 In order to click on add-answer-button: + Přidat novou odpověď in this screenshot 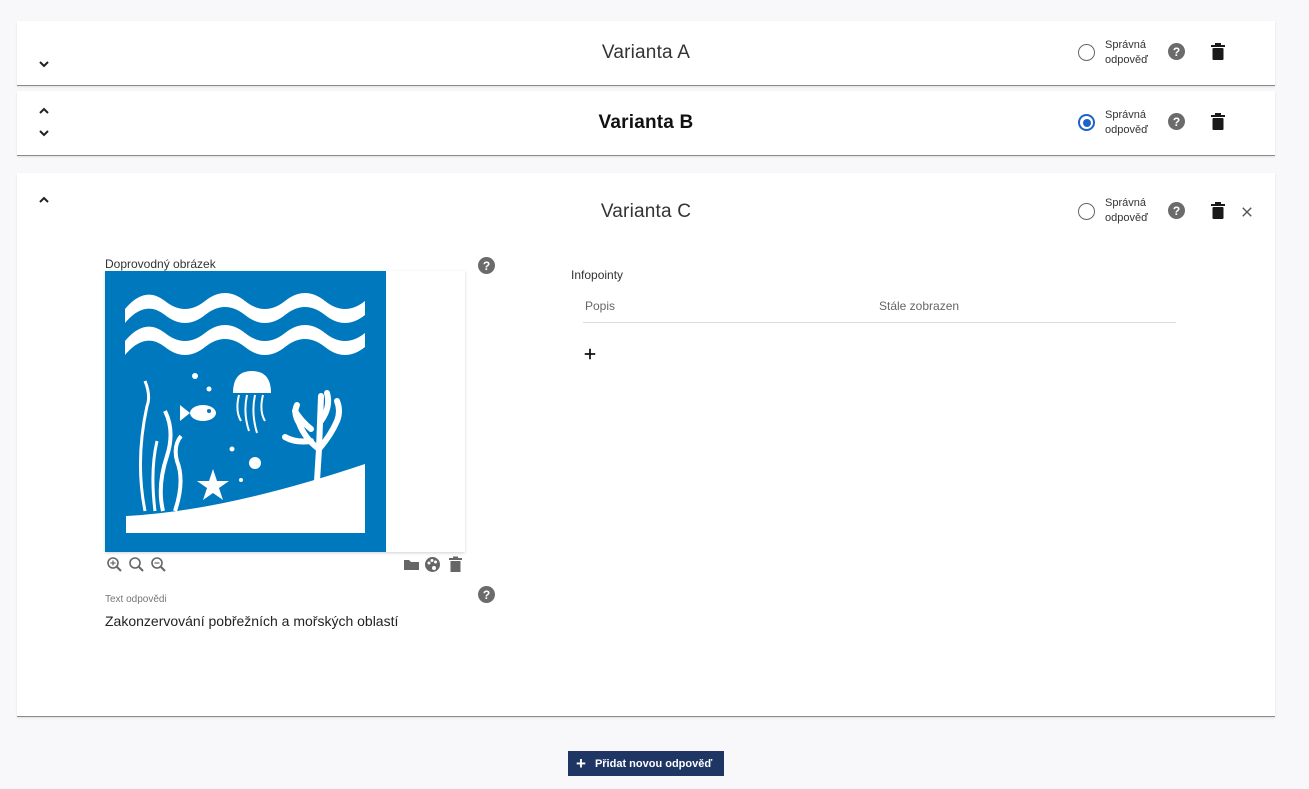, I will do `click(646, 763)`.